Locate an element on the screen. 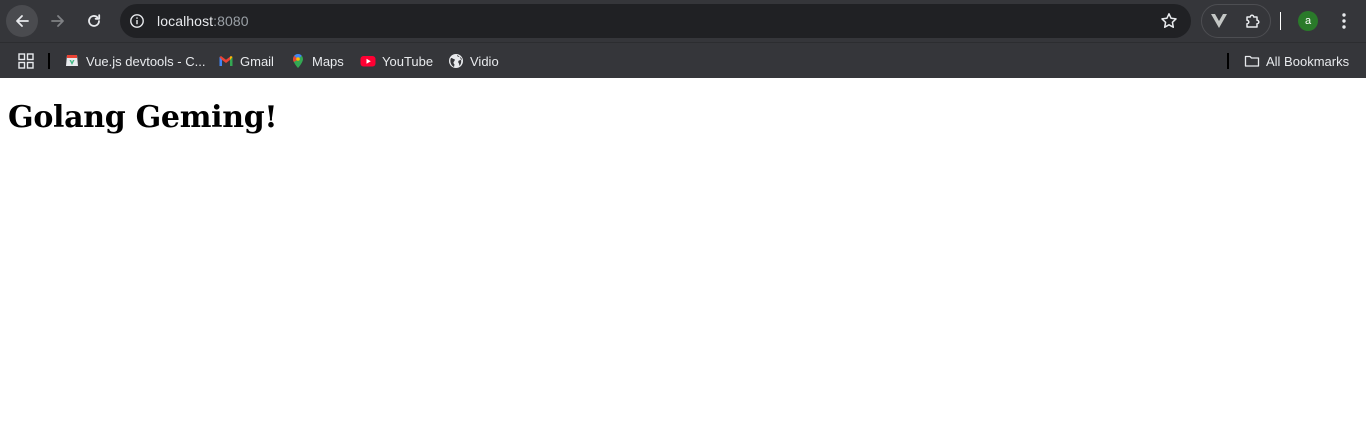 This screenshot has height=445, width=1366. puzzle-icon is located at coordinates (1253, 21).